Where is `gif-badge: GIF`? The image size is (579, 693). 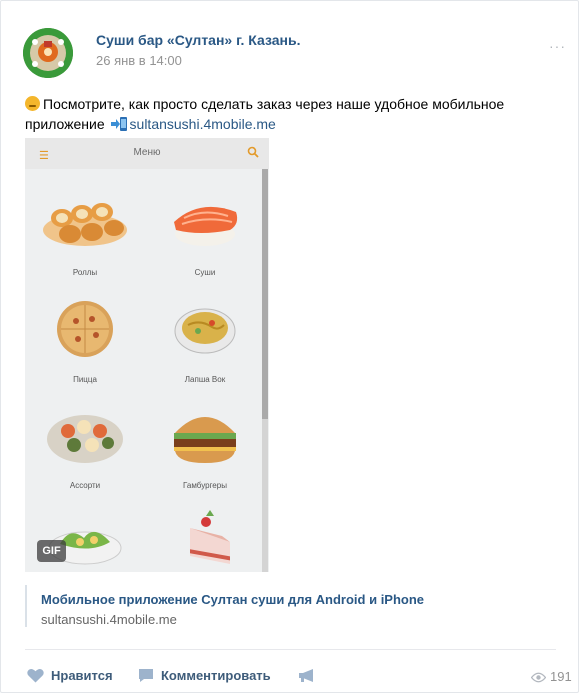 gif-badge: GIF is located at coordinates (51, 551).